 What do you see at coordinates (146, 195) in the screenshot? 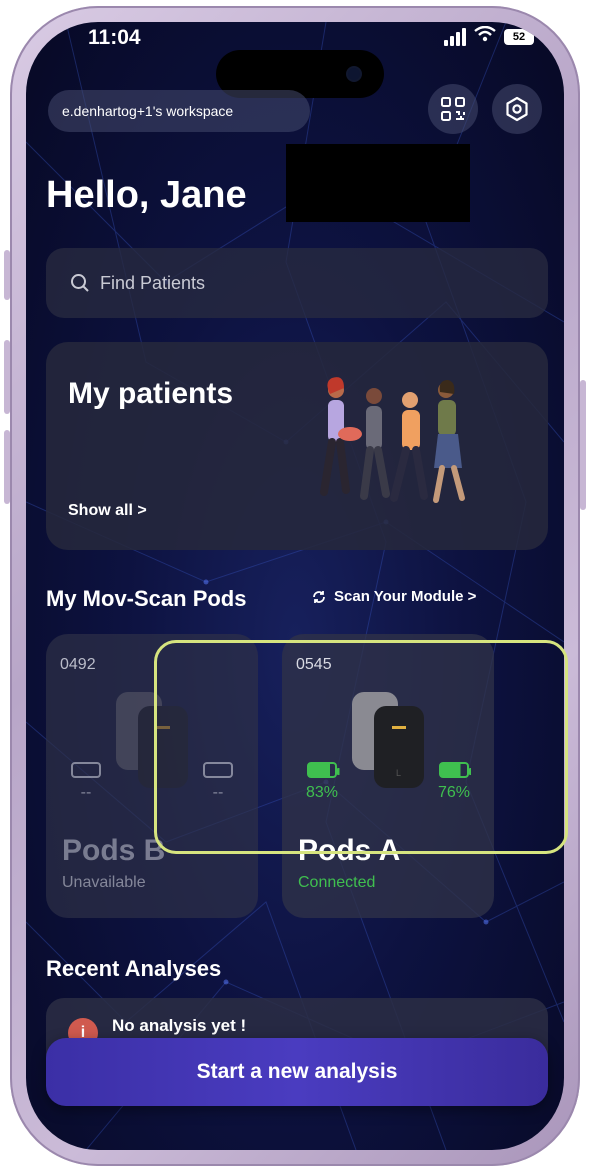
I see `greeting-title: Hello, Jane` at bounding box center [146, 195].